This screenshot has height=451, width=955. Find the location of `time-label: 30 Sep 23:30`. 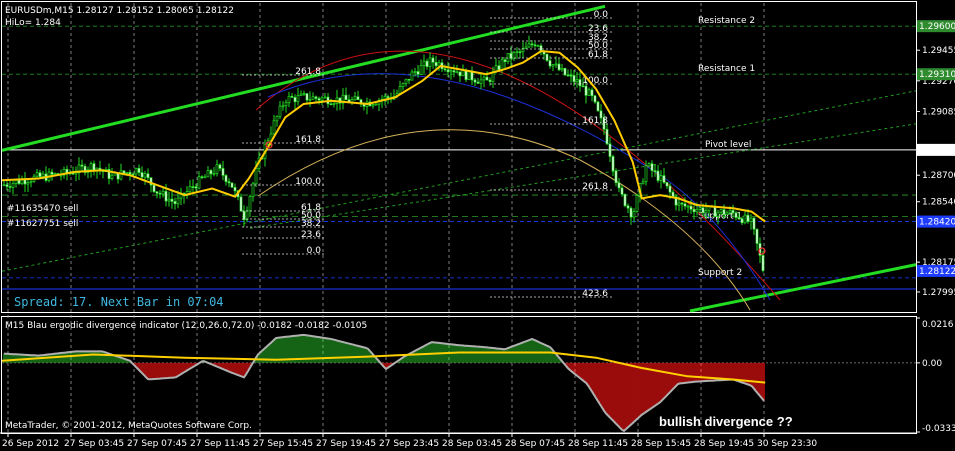

time-label: 30 Sep 23:30 is located at coordinates (787, 444).